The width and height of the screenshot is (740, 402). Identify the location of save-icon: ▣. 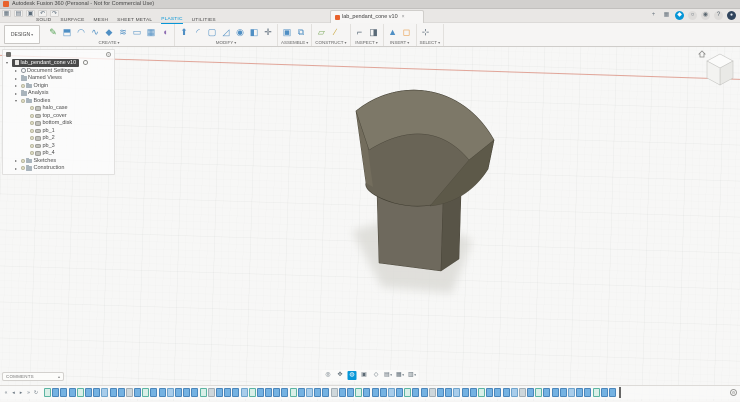
(30, 13).